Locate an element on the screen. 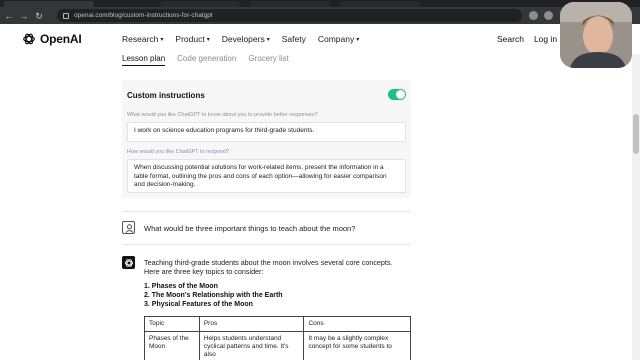  reload-icon: ↻ is located at coordinates (39, 16).